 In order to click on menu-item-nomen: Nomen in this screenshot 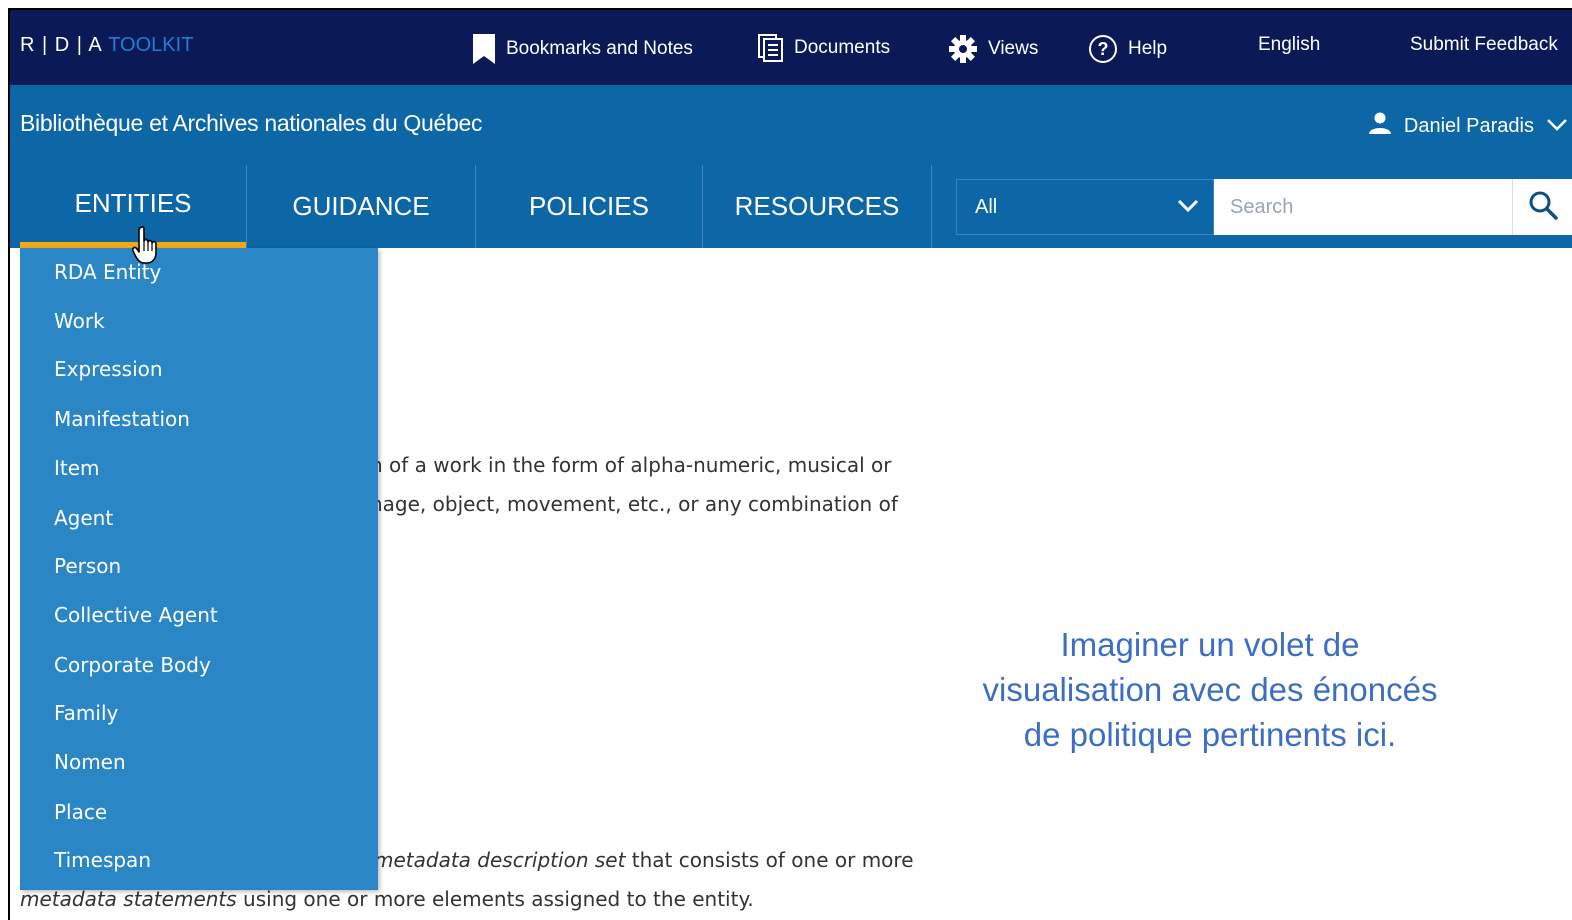, I will do `click(90, 762)`.